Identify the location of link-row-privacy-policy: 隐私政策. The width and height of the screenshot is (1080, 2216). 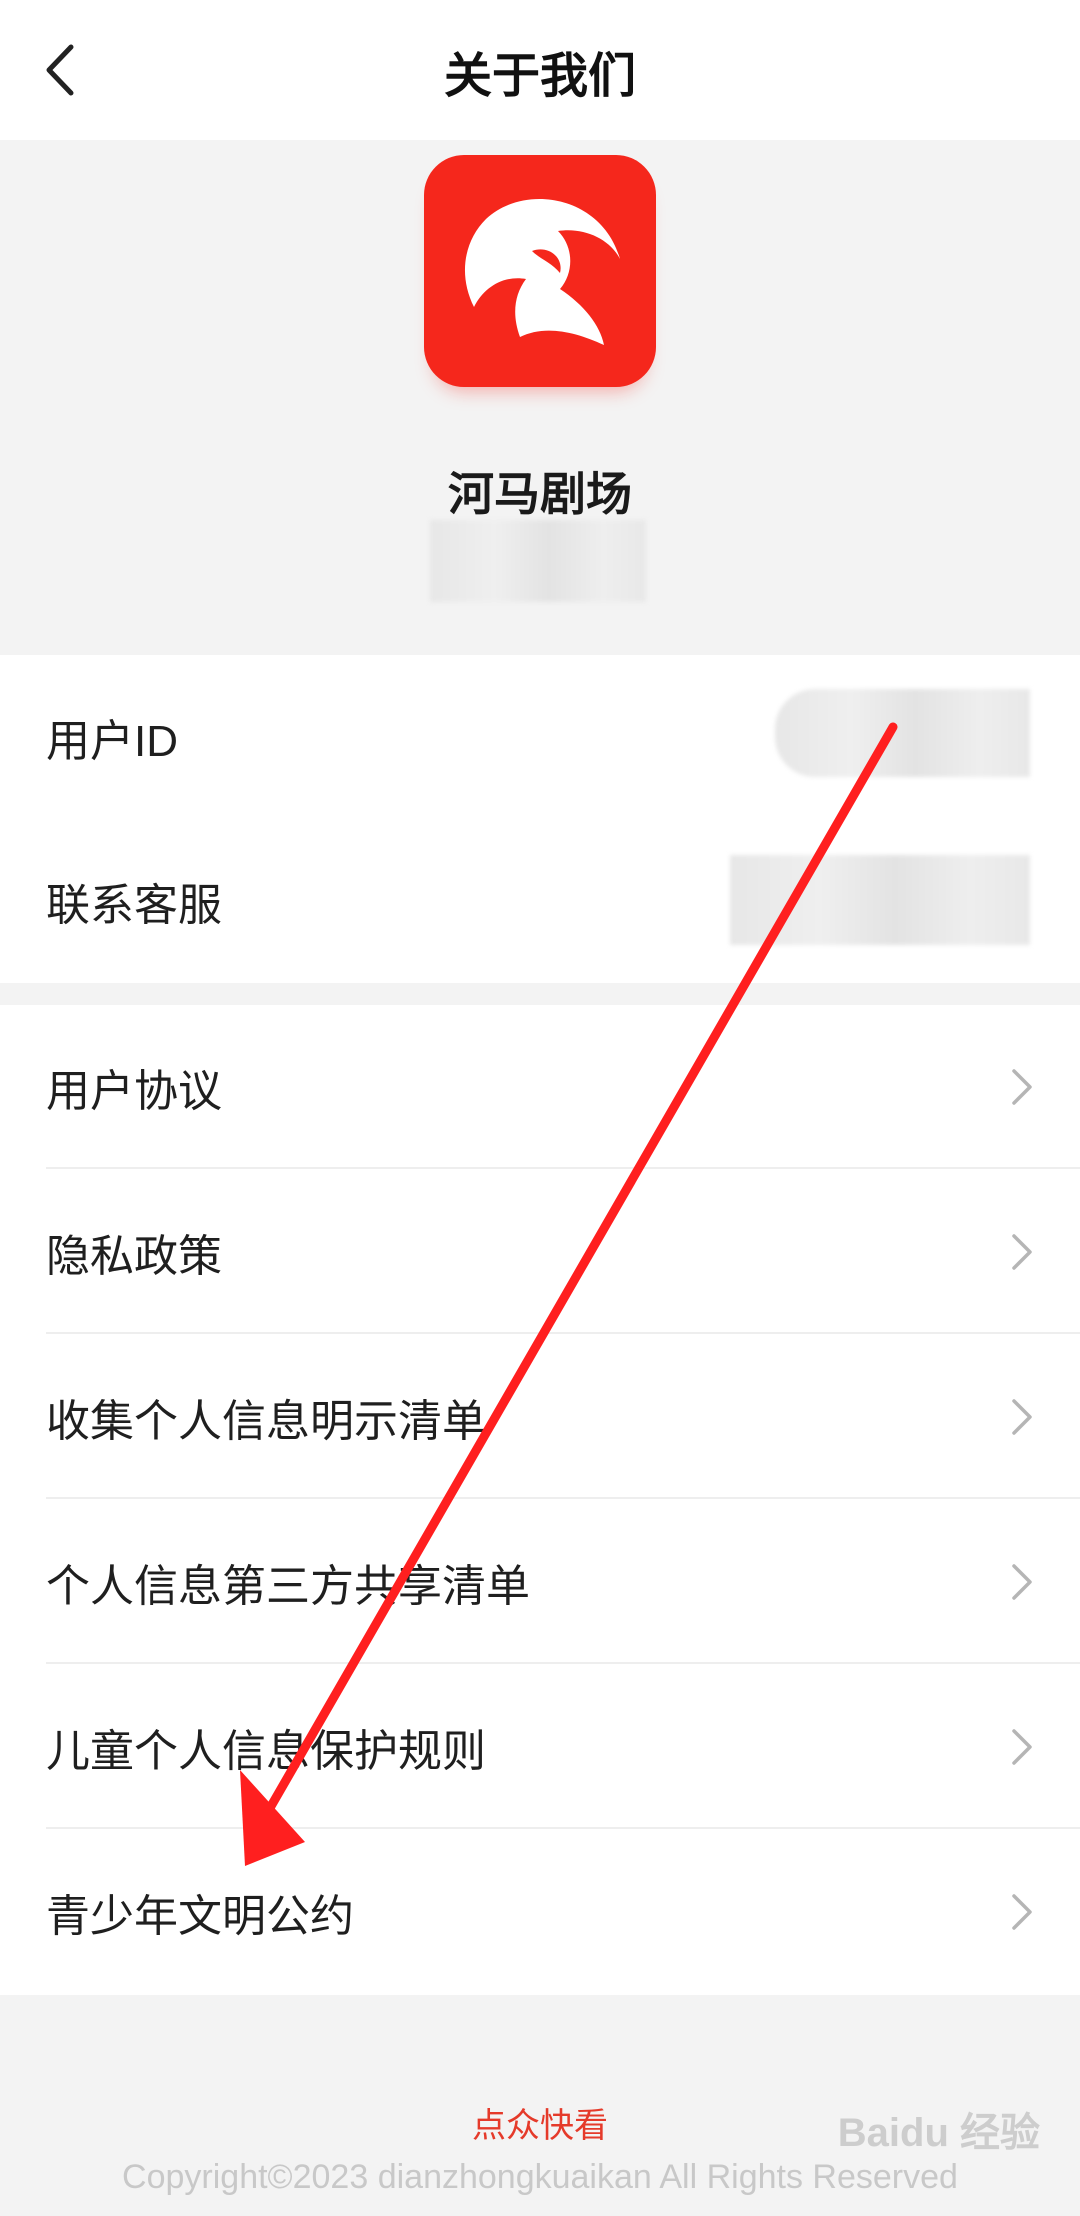
(540, 1252).